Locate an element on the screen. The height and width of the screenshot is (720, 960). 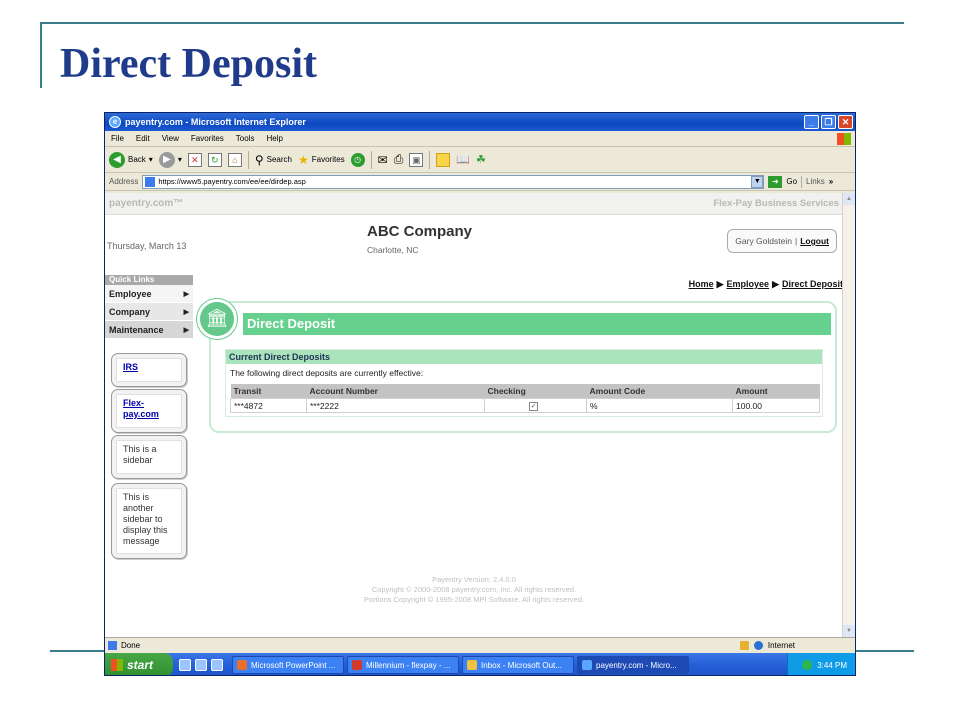
messenger-icon: ☘ is located at coordinates (481, 159).